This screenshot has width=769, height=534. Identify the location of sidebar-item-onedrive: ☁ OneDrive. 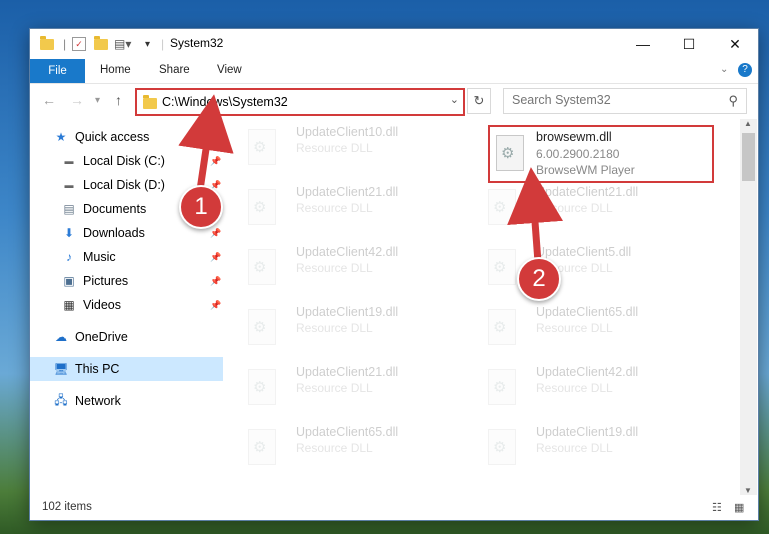
(126, 337).